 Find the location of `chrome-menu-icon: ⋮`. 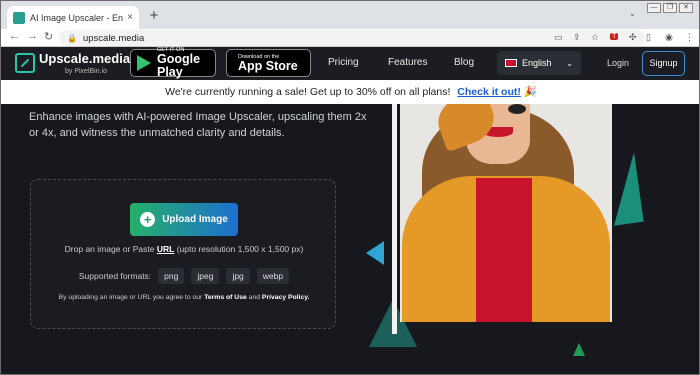

chrome-menu-icon: ⋮ is located at coordinates (689, 37).